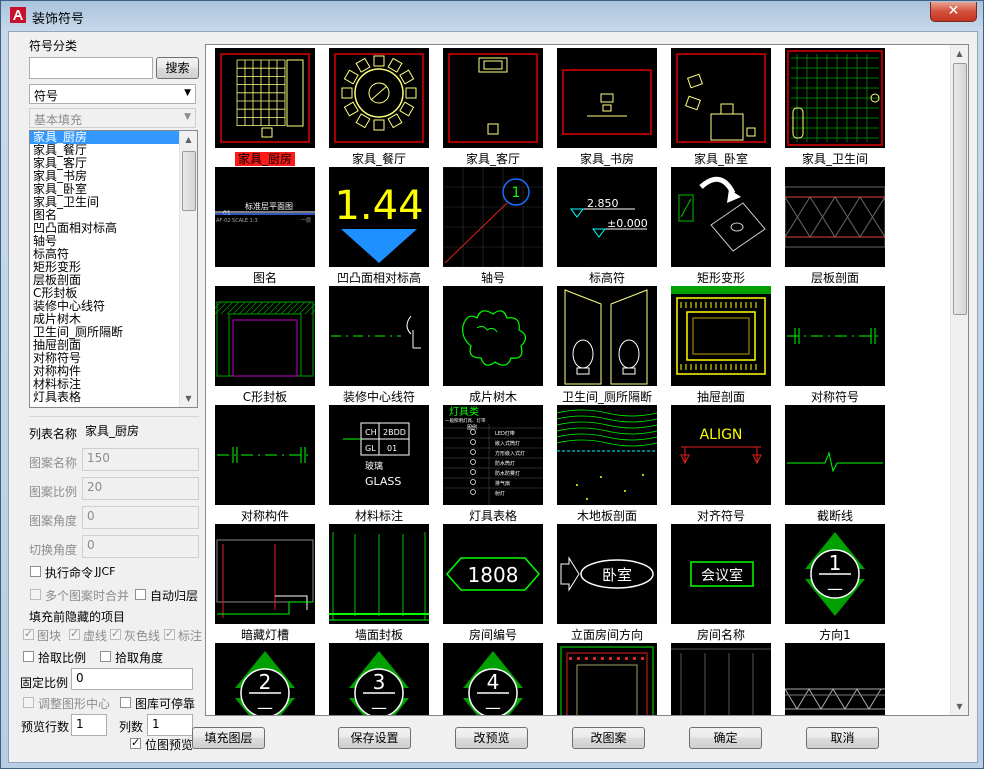  What do you see at coordinates (105, 656) in the screenshot?
I see `pick-angle-checkbox` at bounding box center [105, 656].